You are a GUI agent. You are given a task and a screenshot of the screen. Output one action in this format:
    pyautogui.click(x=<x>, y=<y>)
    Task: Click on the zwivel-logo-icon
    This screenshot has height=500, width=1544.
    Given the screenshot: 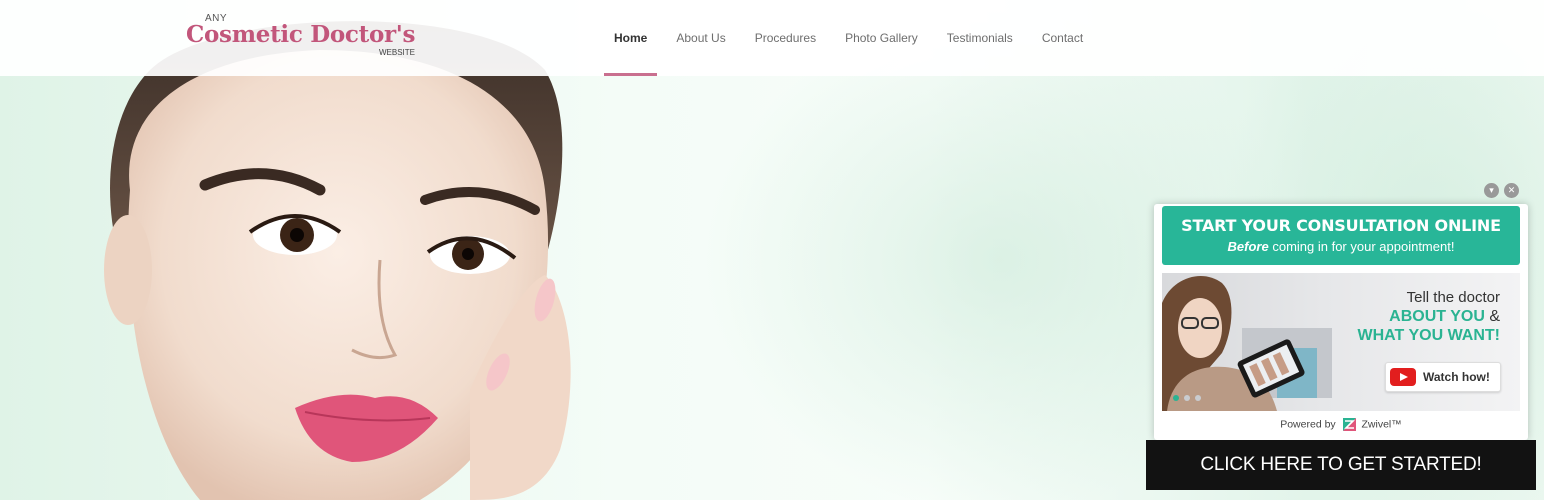 What is the action you would take?
    pyautogui.click(x=1349, y=424)
    